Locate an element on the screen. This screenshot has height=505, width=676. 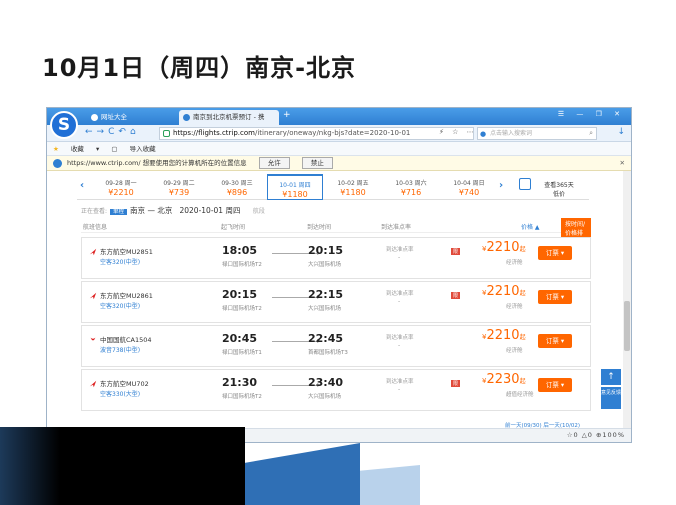
forward-icon: → is located at coordinates (103, 132).